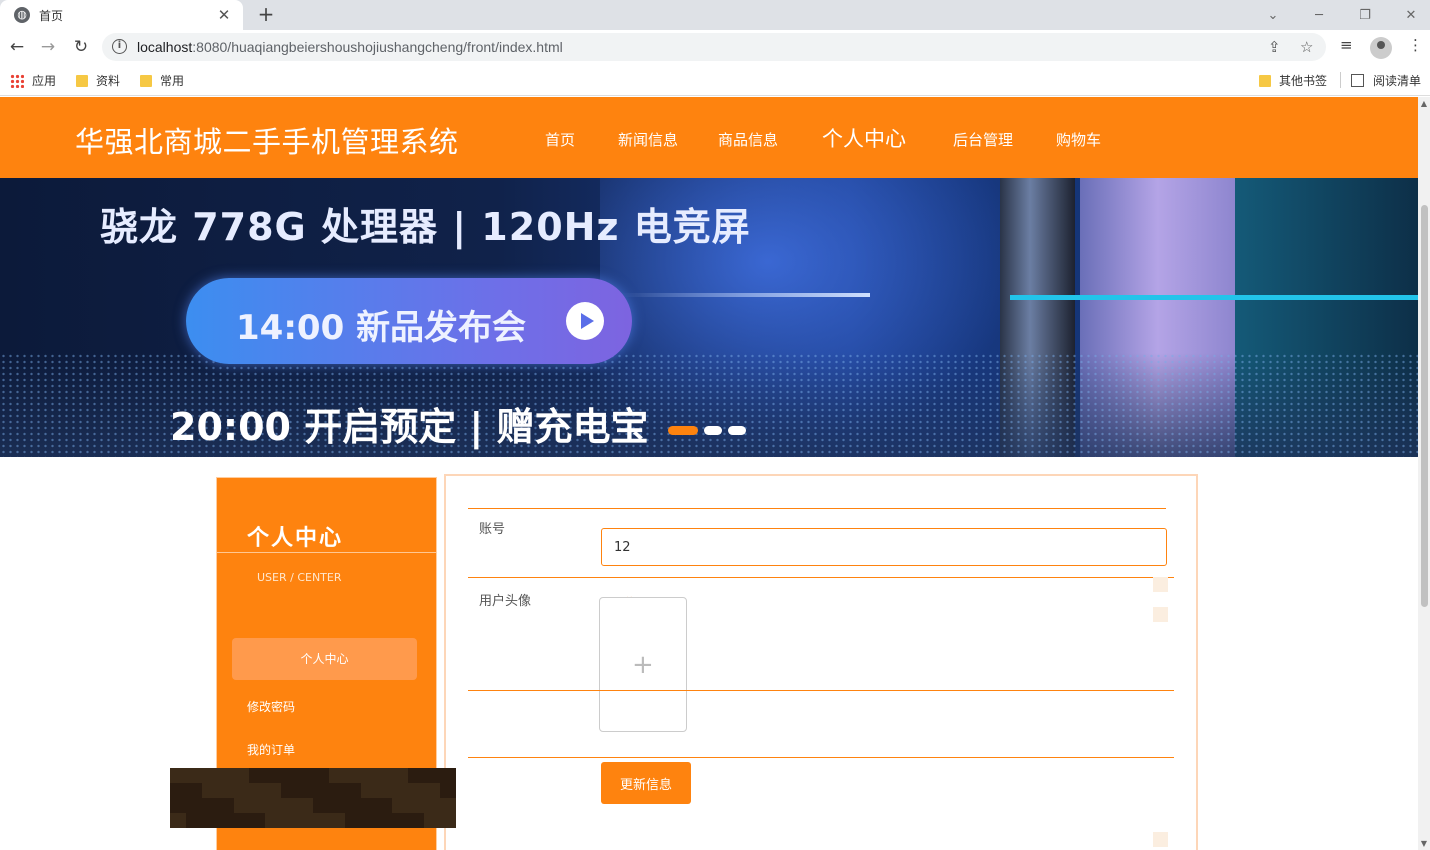 Image resolution: width=1430 pixels, height=850 pixels. I want to click on scrollbar-thumb, so click(1424, 406).